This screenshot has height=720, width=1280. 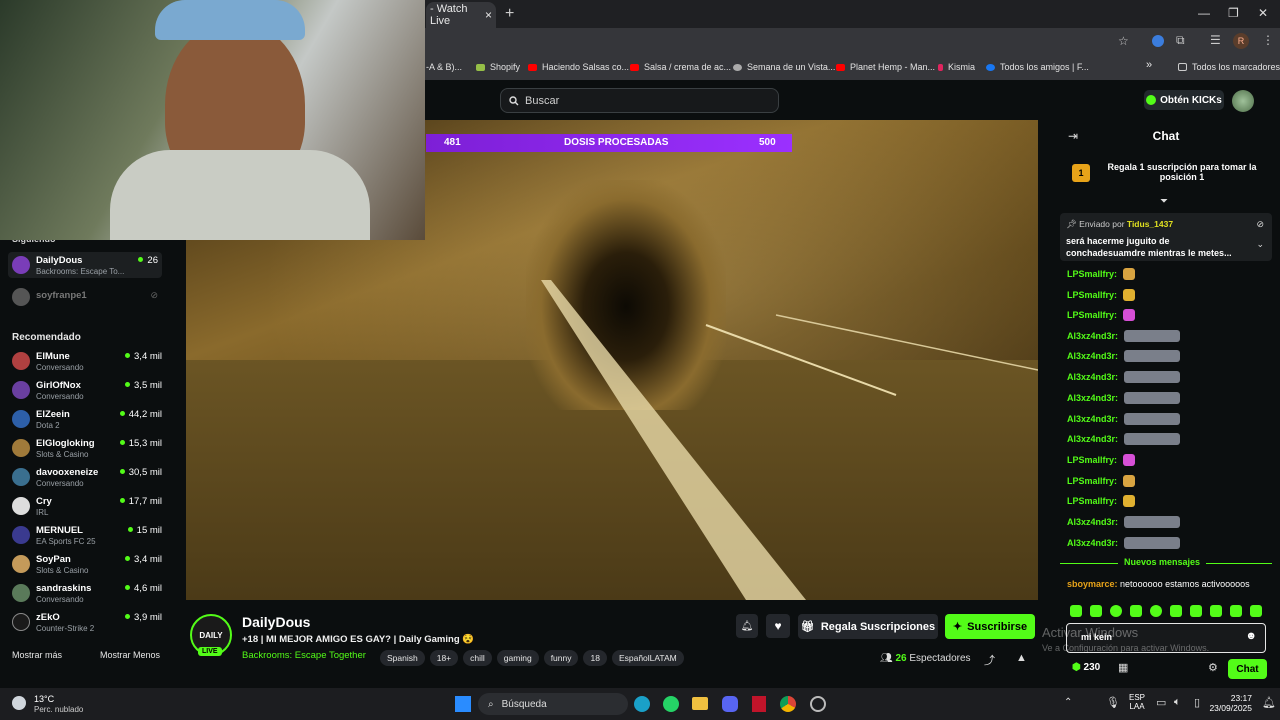 What do you see at coordinates (1123, 41) in the screenshot?
I see `star-icon: ☆` at bounding box center [1123, 41].